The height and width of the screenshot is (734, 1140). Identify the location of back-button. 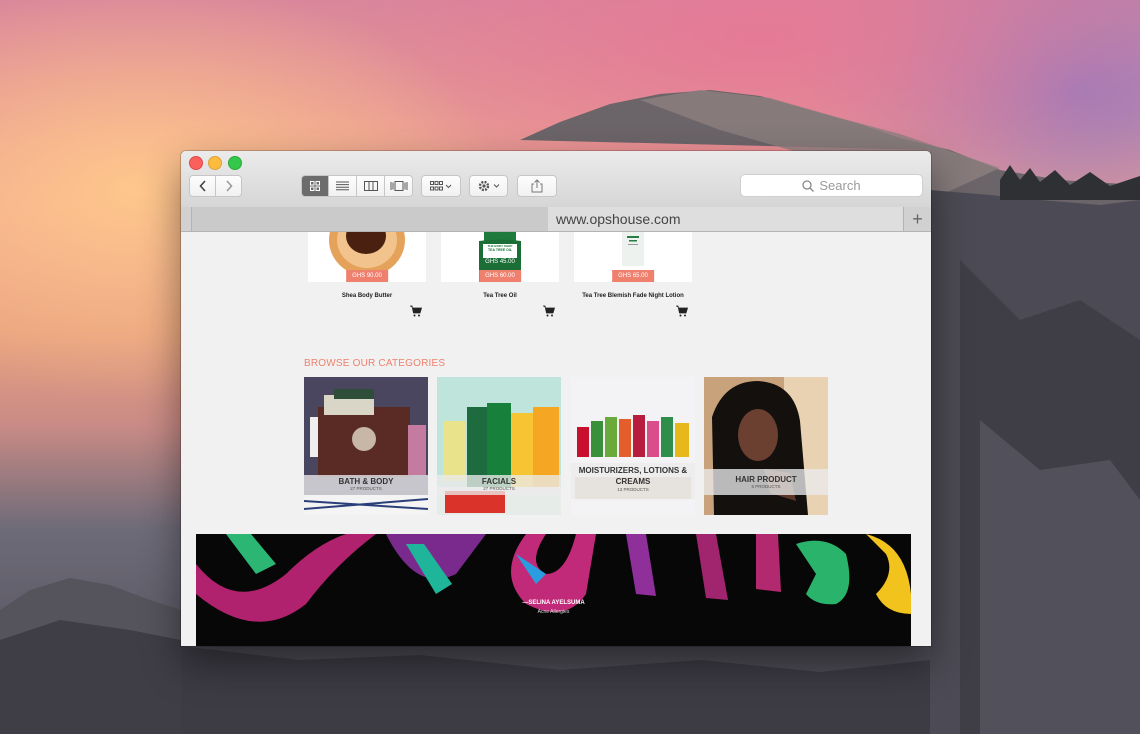
(202, 186).